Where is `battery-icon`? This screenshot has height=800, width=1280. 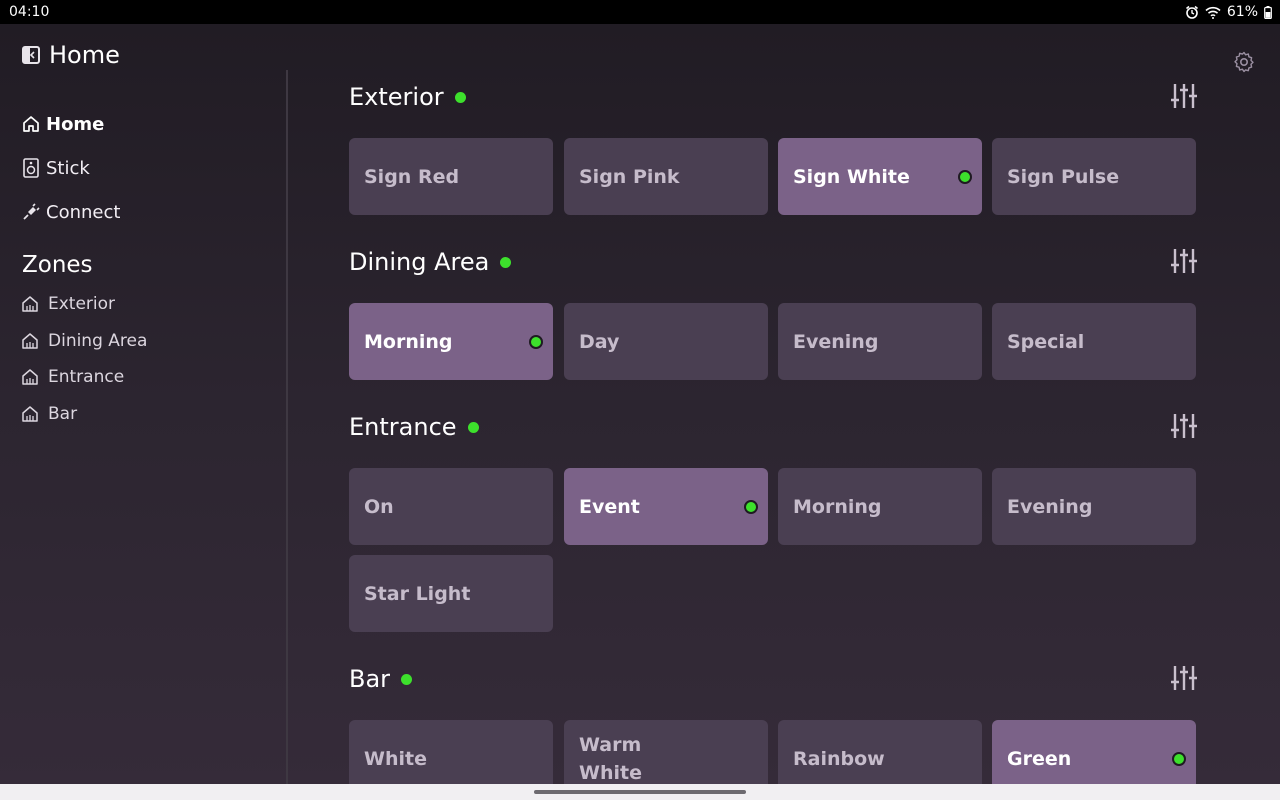 battery-icon is located at coordinates (1268, 12).